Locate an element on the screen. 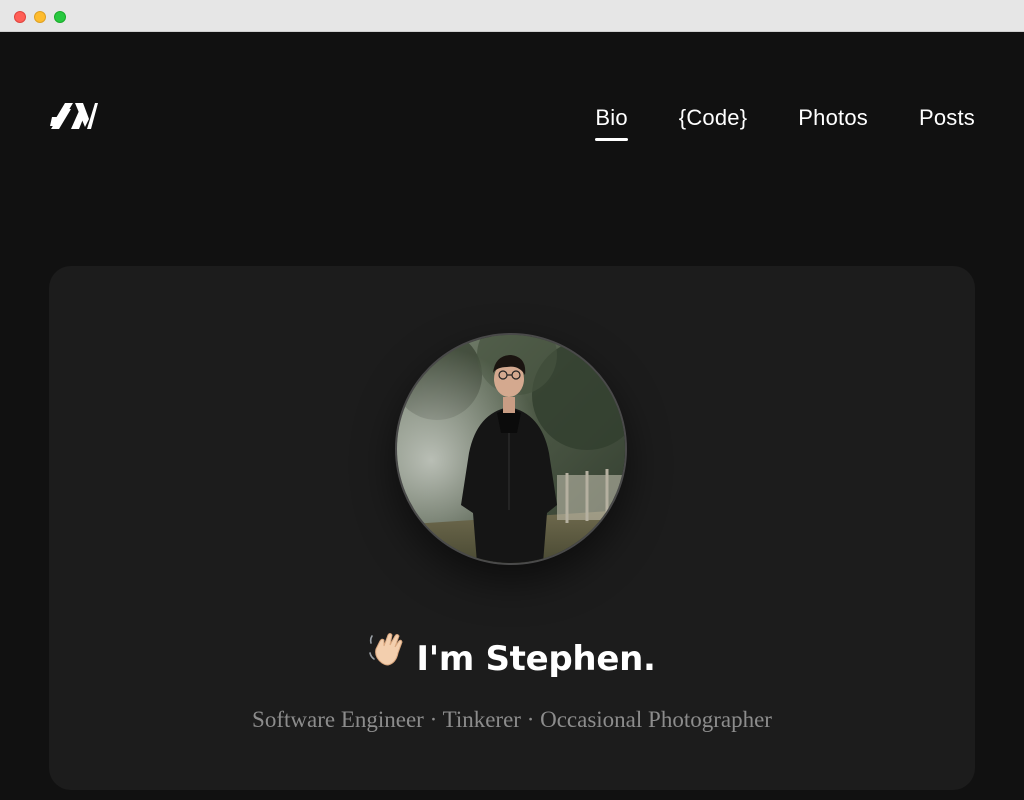 The image size is (1024, 800). nav-item-posts: Posts is located at coordinates (947, 118).